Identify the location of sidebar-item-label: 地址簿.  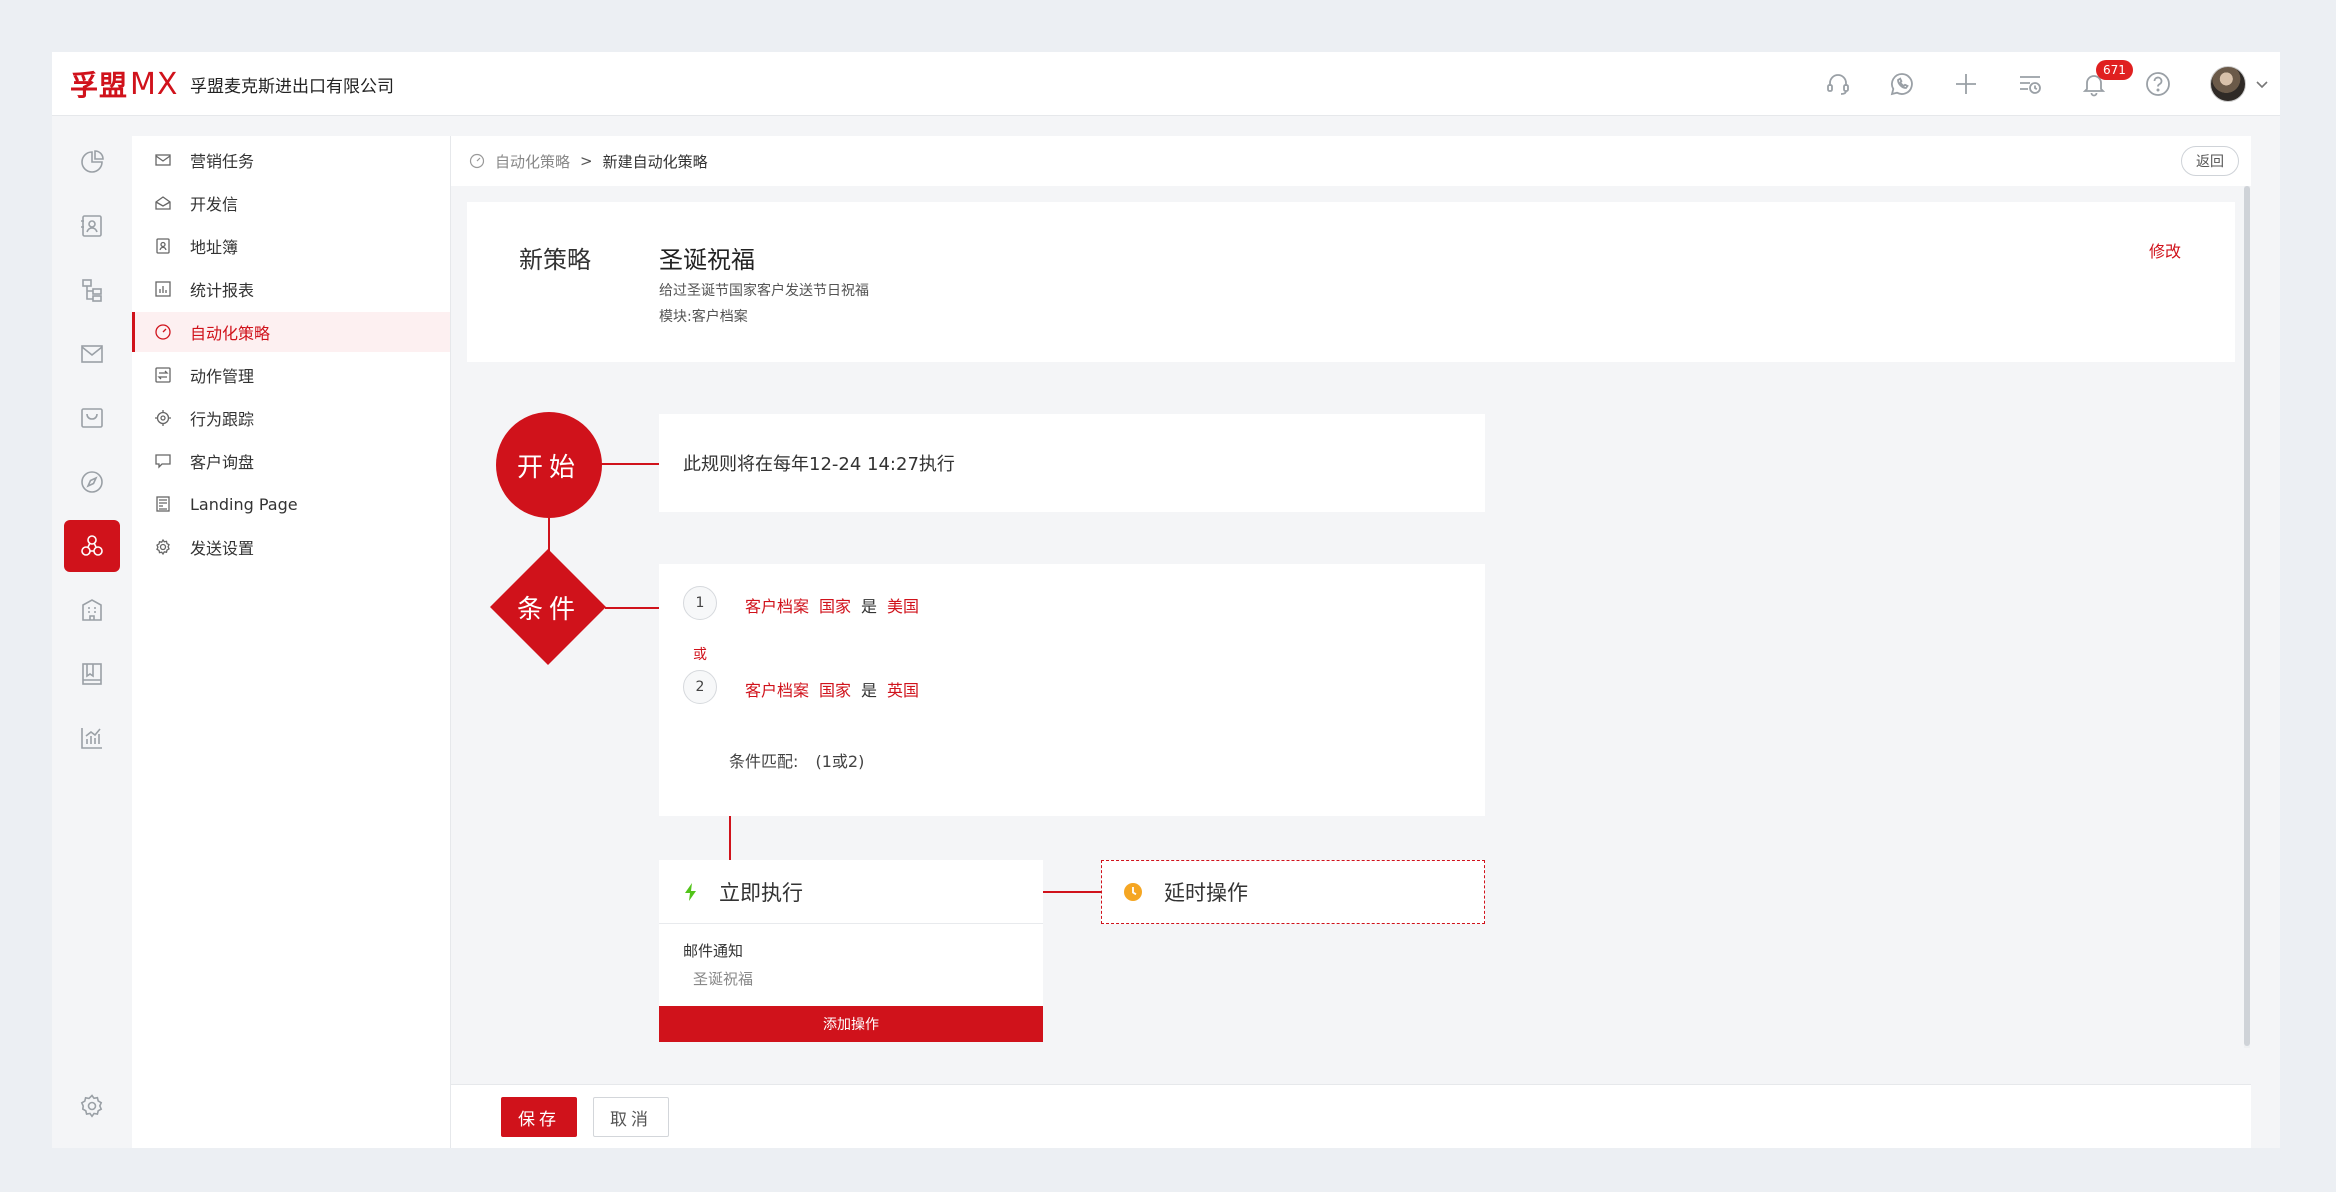
(214, 247).